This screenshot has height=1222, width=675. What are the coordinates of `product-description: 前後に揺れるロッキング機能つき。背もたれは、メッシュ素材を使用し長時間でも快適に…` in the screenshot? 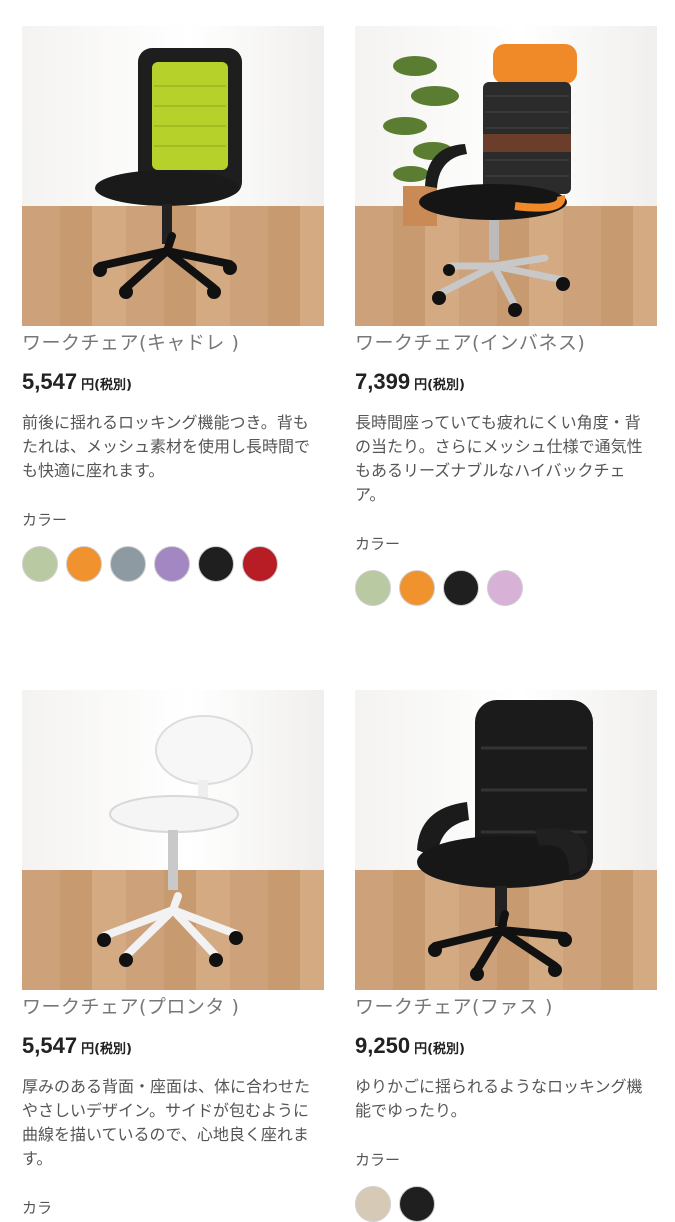 It's located at (166, 446).